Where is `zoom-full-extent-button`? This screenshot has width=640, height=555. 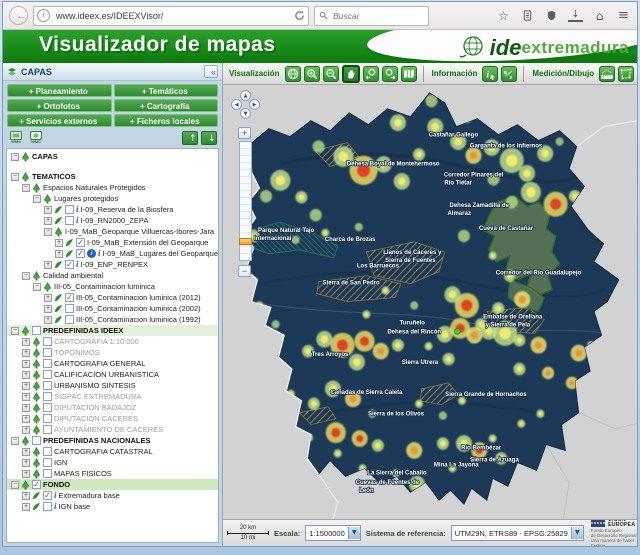
zoom-full-extent-button is located at coordinates (292, 73).